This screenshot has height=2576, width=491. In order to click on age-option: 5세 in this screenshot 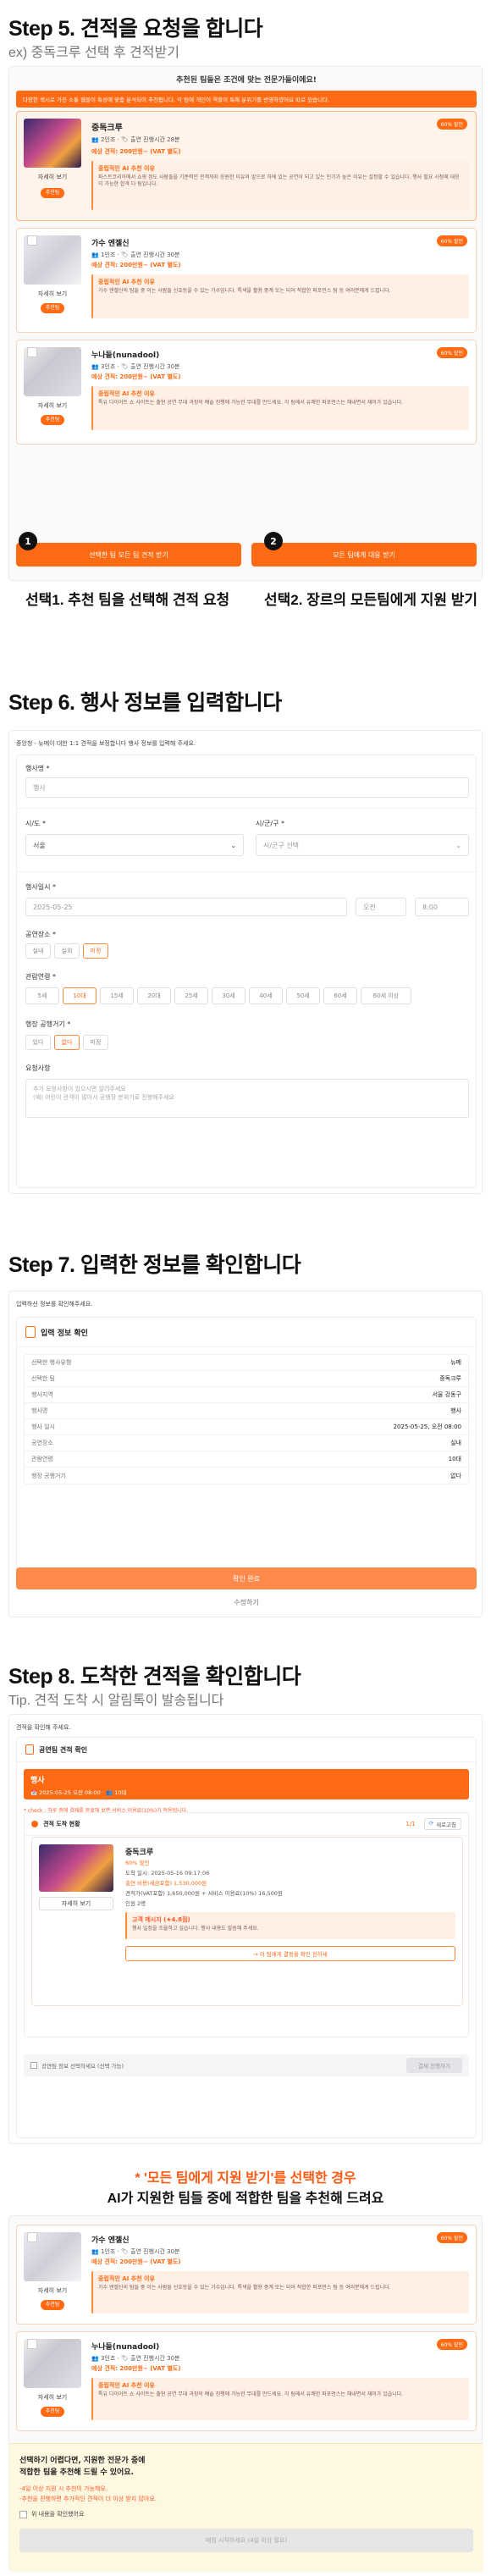, I will do `click(42, 995)`.